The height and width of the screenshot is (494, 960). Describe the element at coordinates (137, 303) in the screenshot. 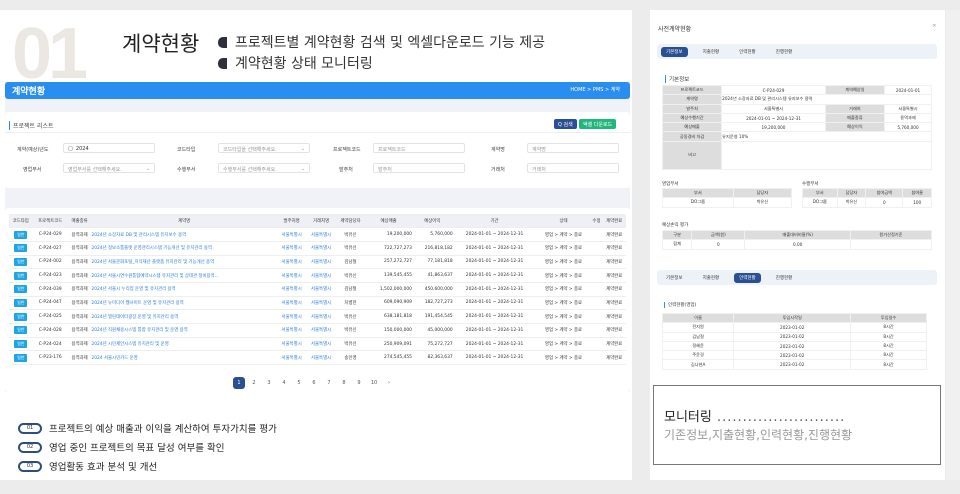

I see `contract-name-link: 2024년 뉴미디어 웹사이트 운영 및 유지관리 용역` at that location.